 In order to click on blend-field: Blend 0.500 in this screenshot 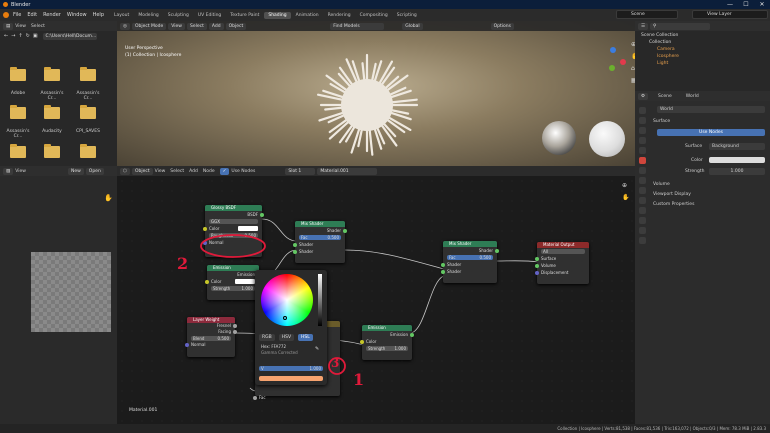, I will do `click(211, 338)`.